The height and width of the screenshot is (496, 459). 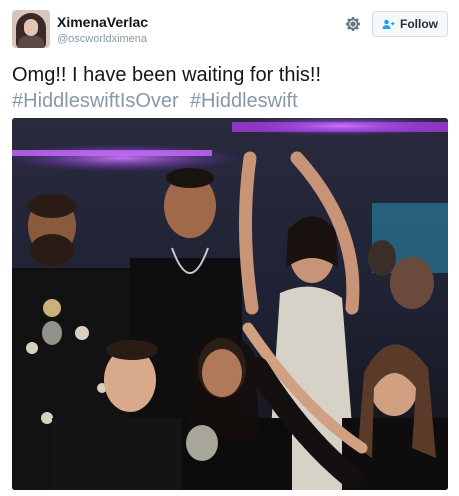 What do you see at coordinates (388, 24) in the screenshot?
I see `add-user-icon` at bounding box center [388, 24].